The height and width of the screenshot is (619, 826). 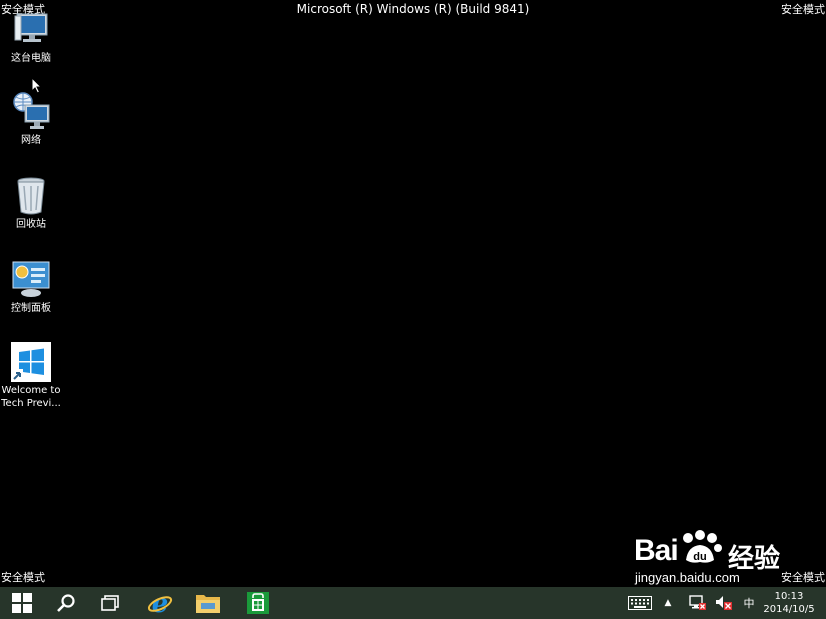 I want to click on chevron-up-icon: ▲, so click(x=668, y=603).